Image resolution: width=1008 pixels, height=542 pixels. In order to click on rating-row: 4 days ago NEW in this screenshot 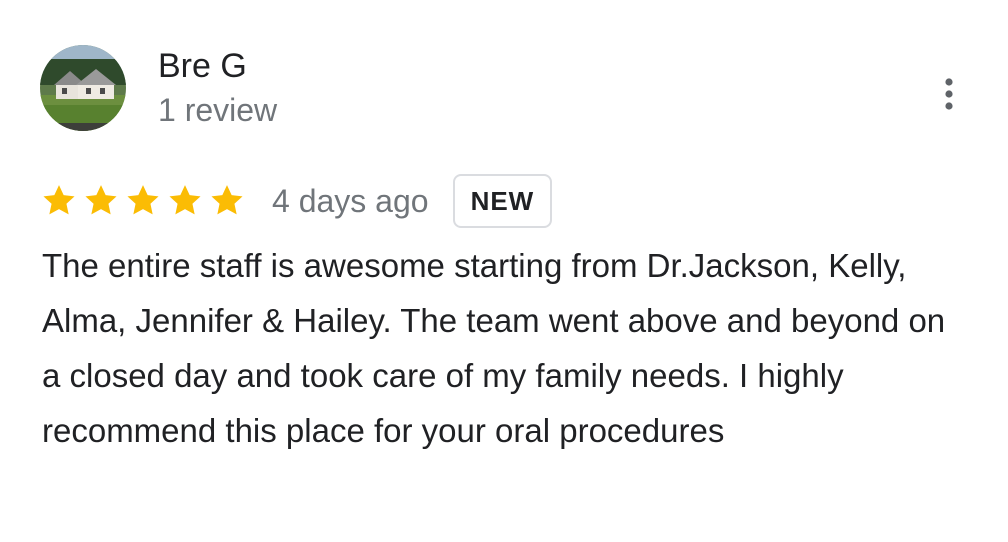, I will do `click(296, 201)`.